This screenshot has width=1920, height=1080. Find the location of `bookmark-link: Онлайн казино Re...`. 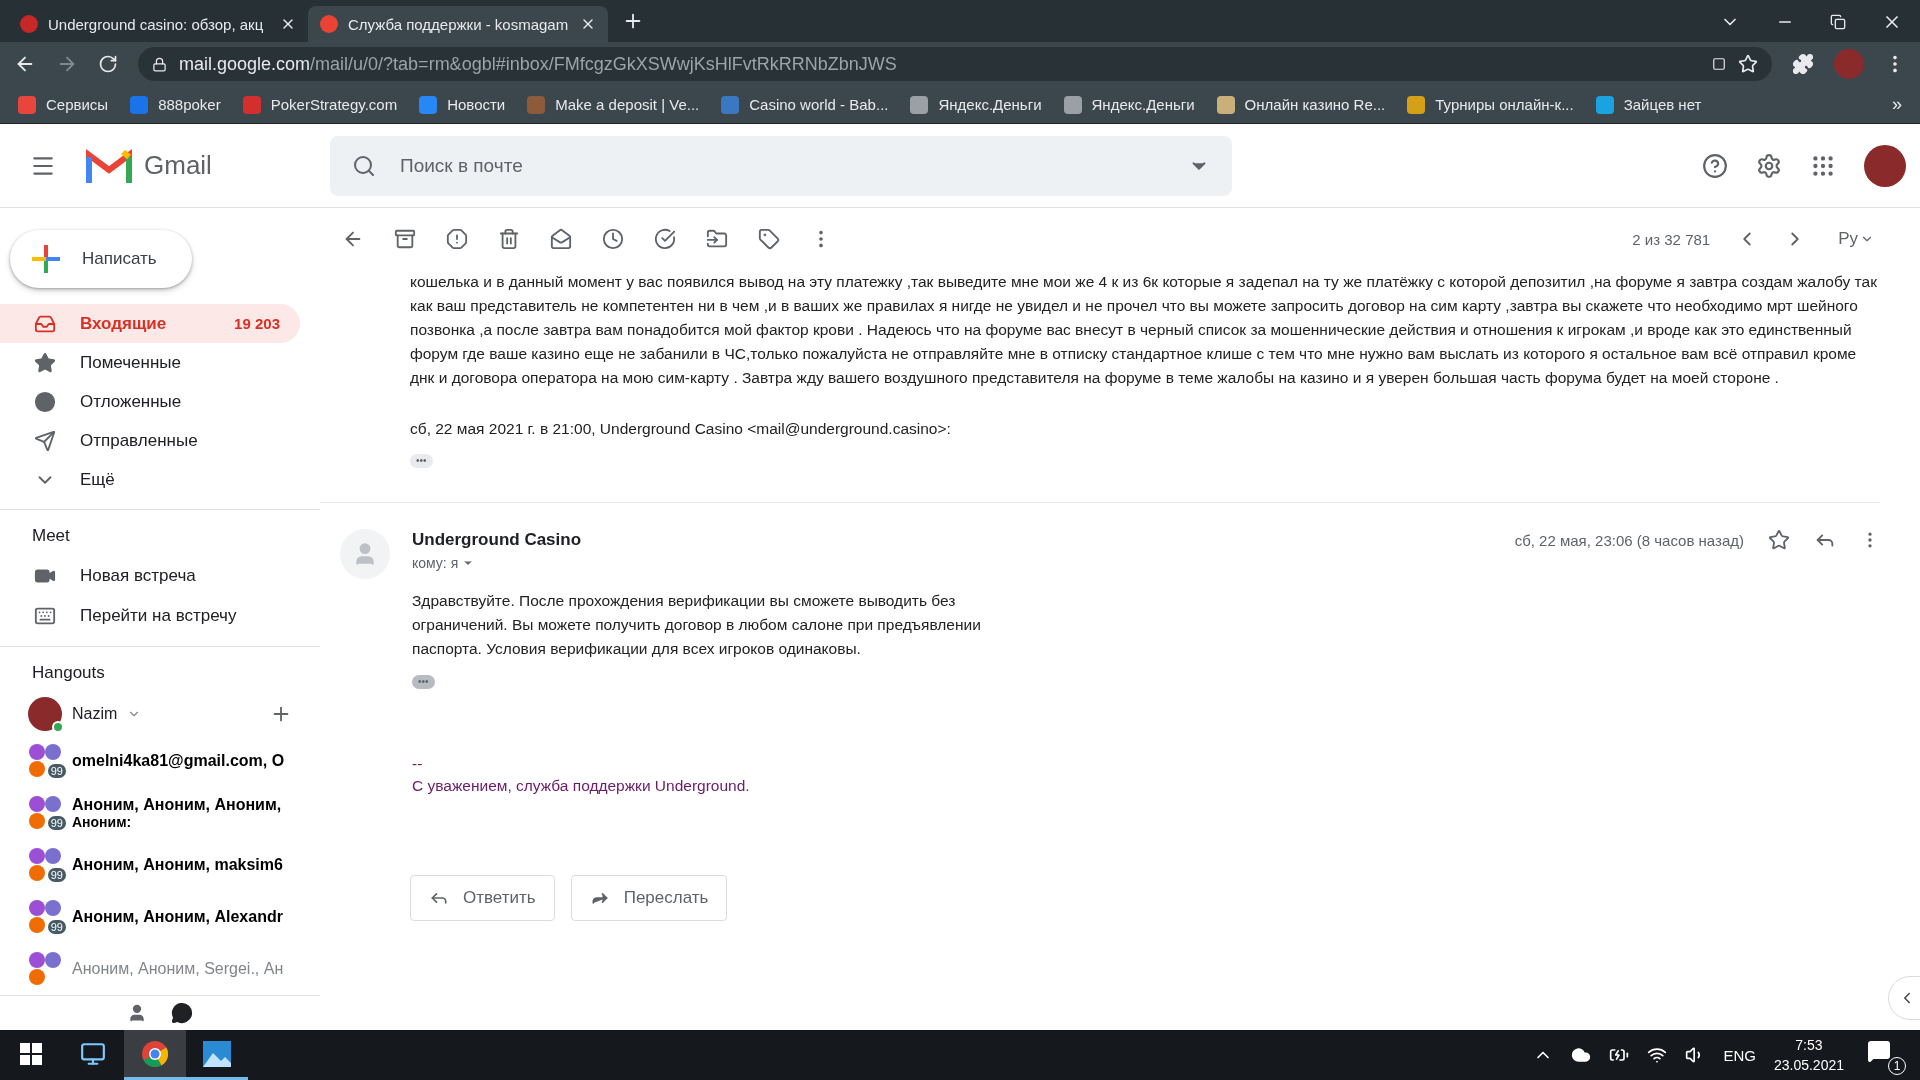

bookmark-link: Онлайн казино Re... is located at coordinates (1301, 104).